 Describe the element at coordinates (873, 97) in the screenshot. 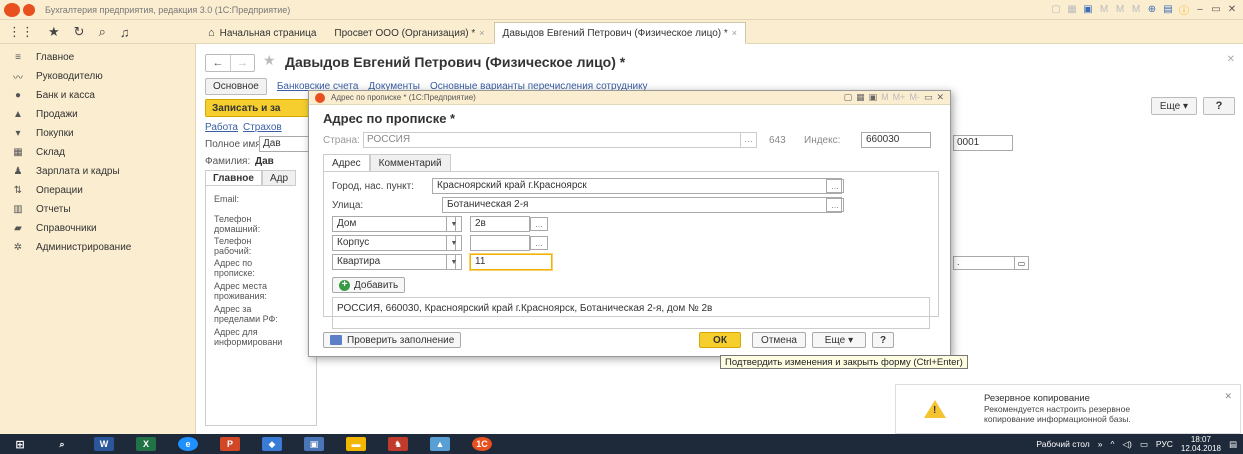

I see `calculator-icon: ▣` at that location.